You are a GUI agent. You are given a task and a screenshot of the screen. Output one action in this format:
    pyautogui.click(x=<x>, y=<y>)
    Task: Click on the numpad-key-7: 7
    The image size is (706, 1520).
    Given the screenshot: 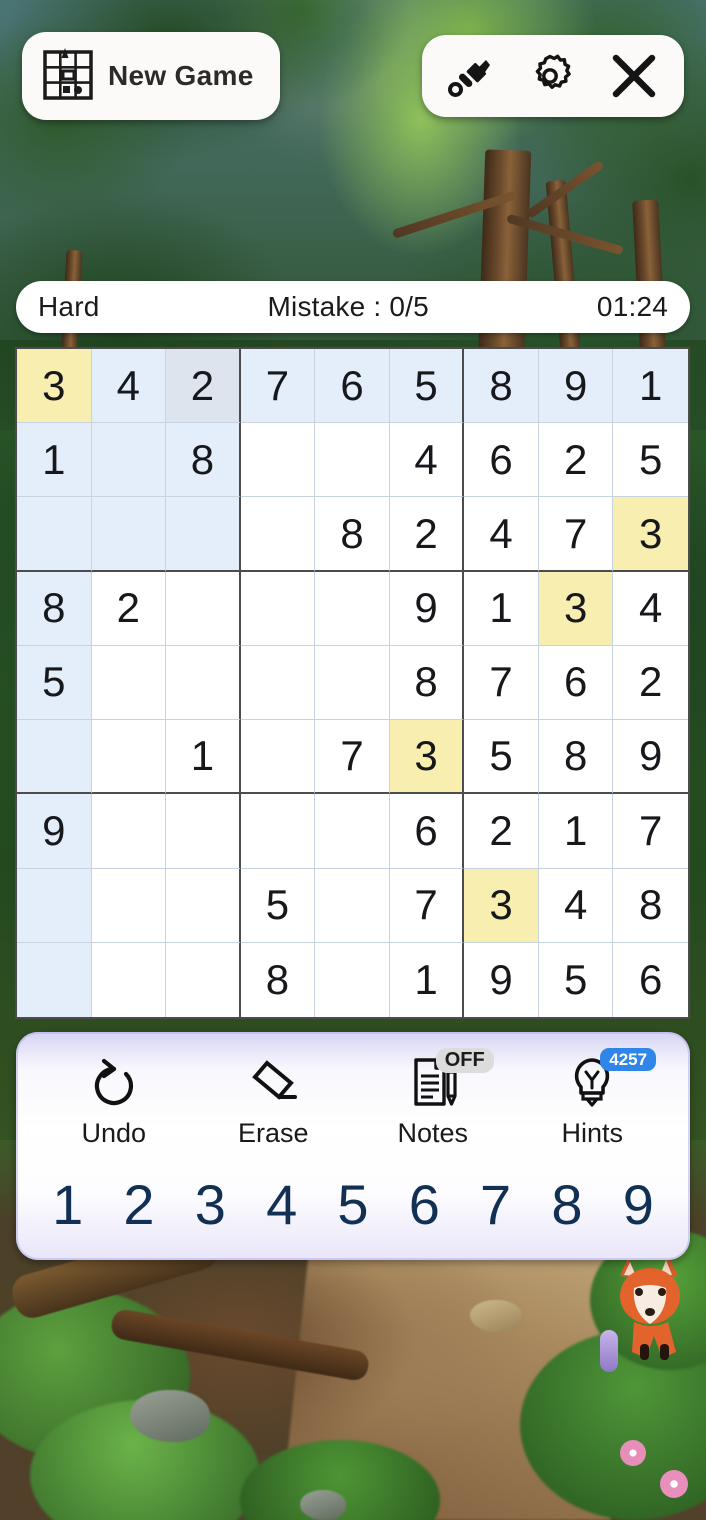 What is the action you would take?
    pyautogui.click(x=496, y=1205)
    